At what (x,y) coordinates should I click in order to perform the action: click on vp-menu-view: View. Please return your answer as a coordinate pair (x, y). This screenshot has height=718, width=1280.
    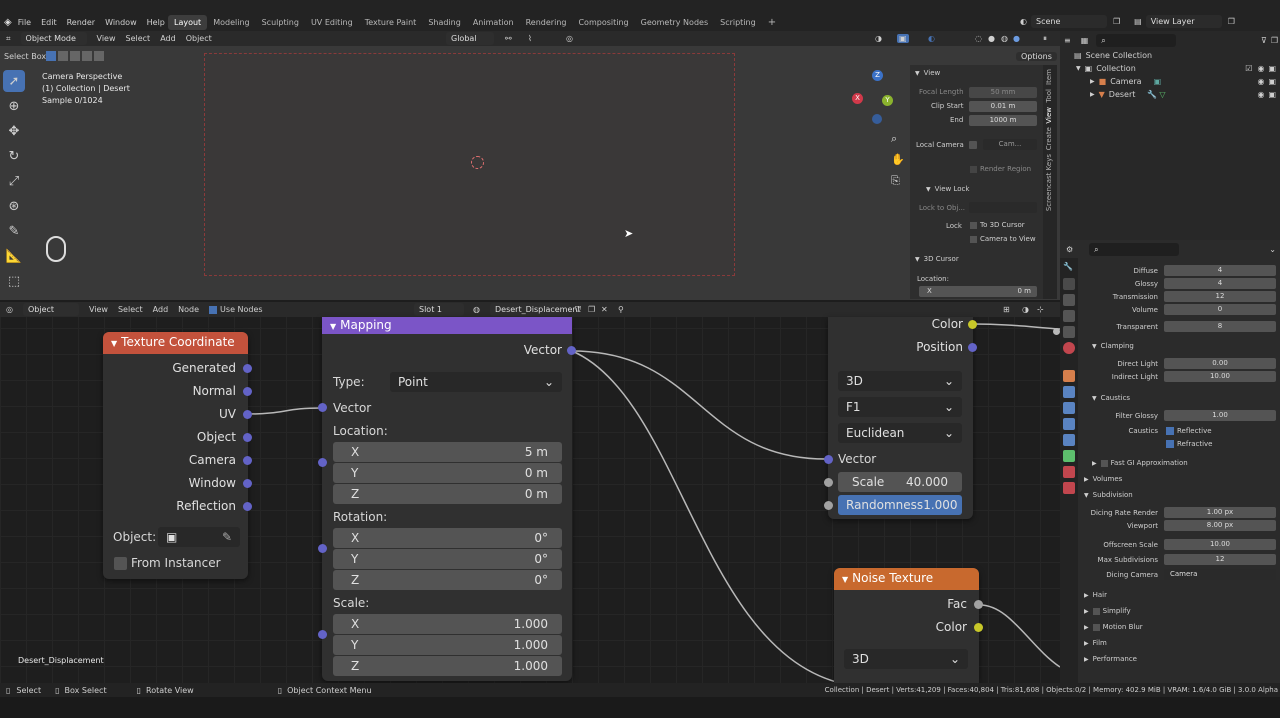
    Looking at the image, I should click on (106, 38).